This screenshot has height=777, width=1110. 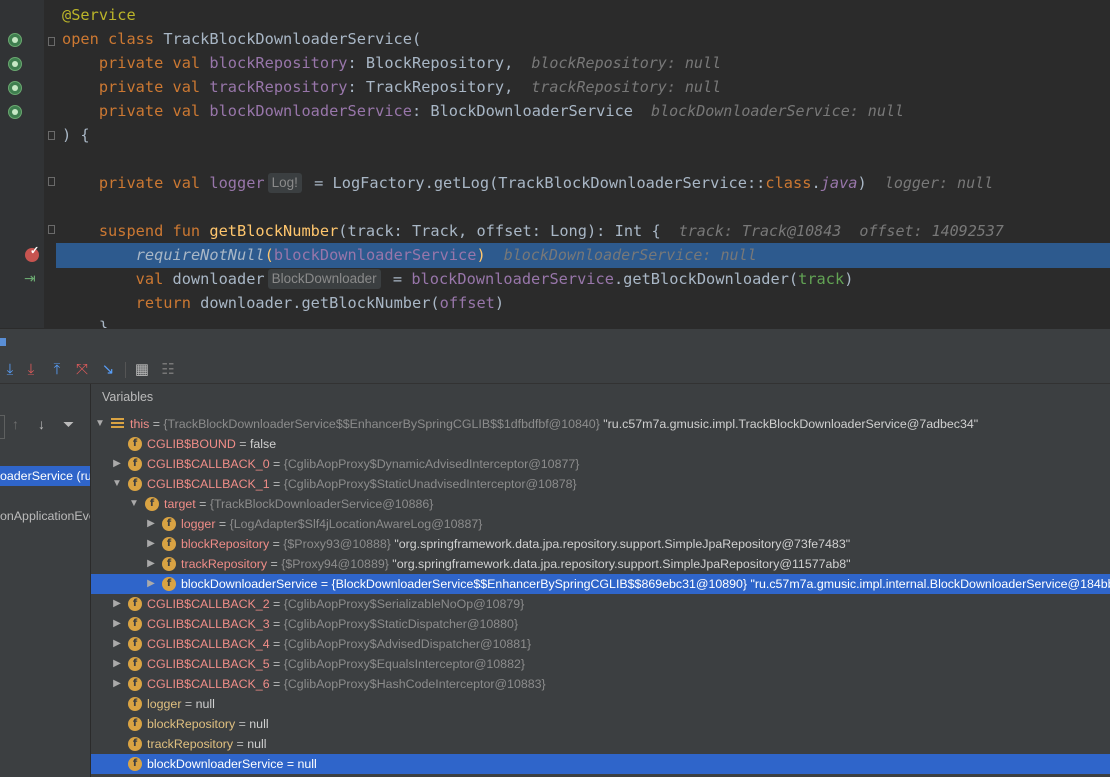 What do you see at coordinates (41, 424) in the screenshot?
I see `frame-down-icon: ↓` at bounding box center [41, 424].